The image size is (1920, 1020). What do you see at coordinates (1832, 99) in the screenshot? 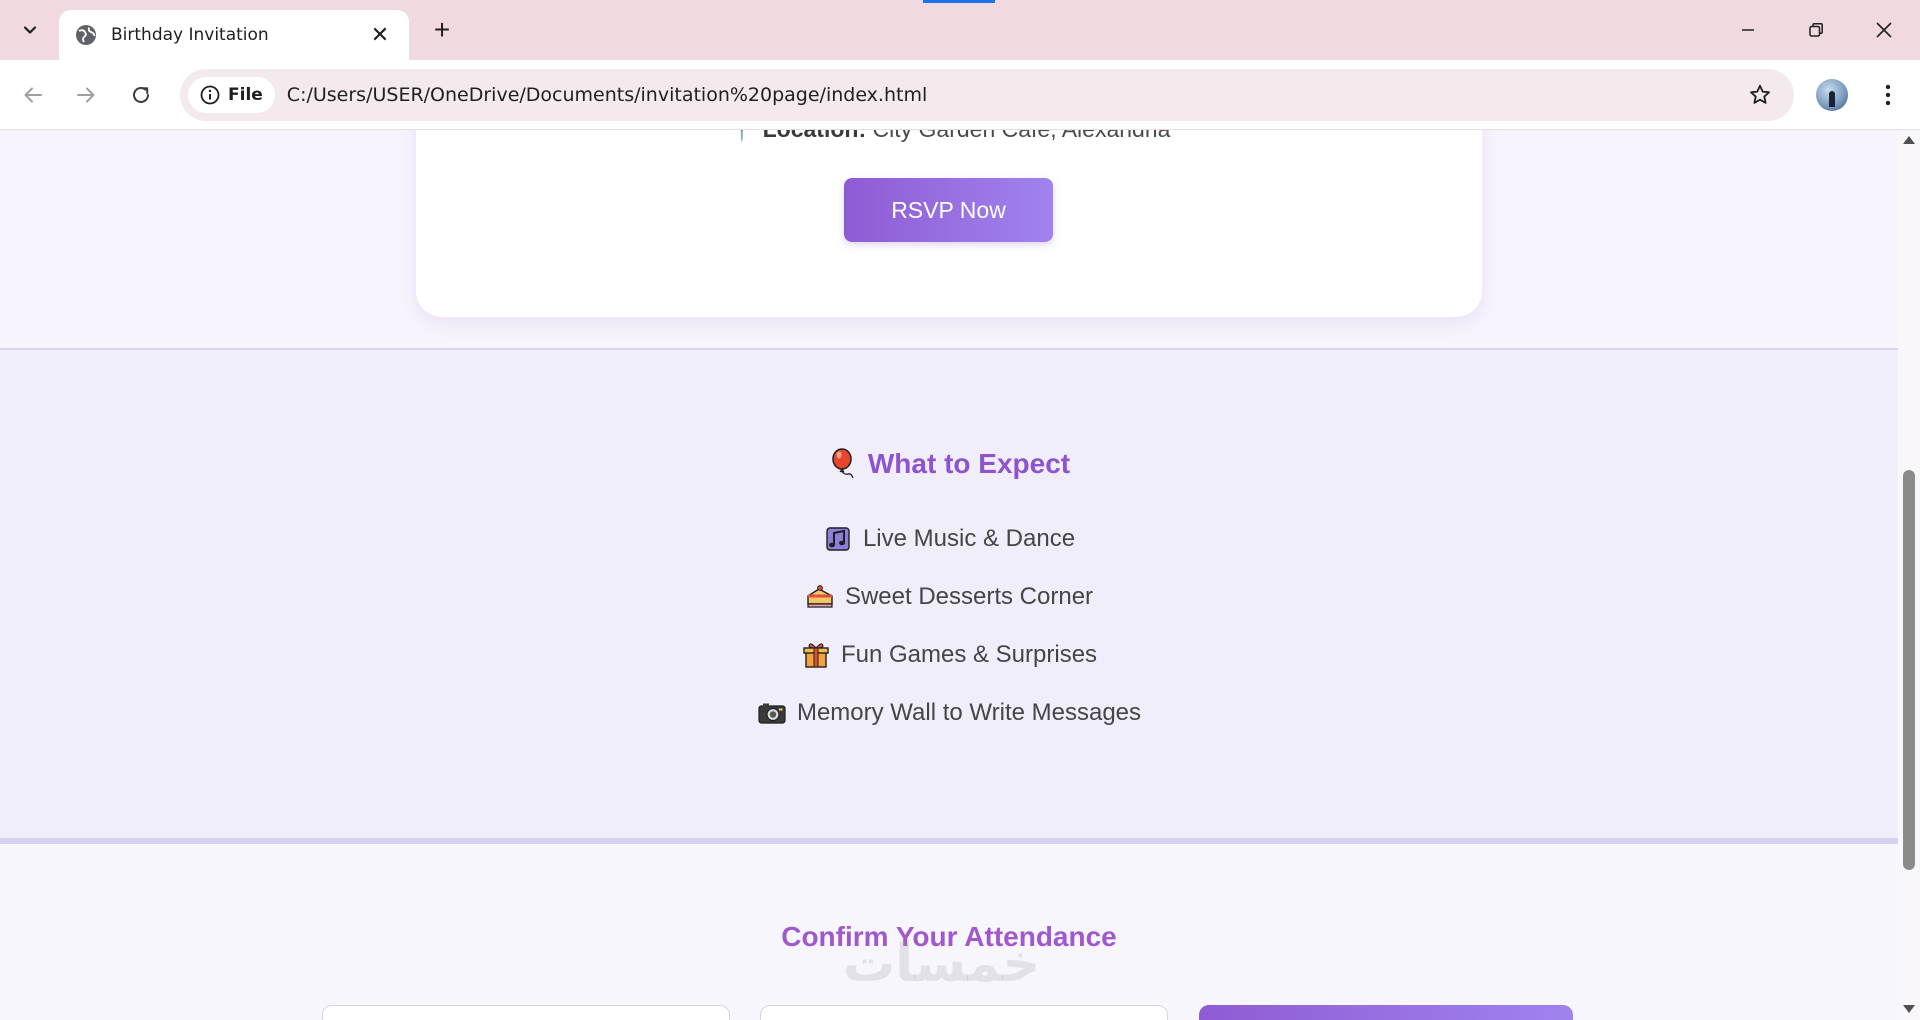
I see `avatar-figure` at bounding box center [1832, 99].